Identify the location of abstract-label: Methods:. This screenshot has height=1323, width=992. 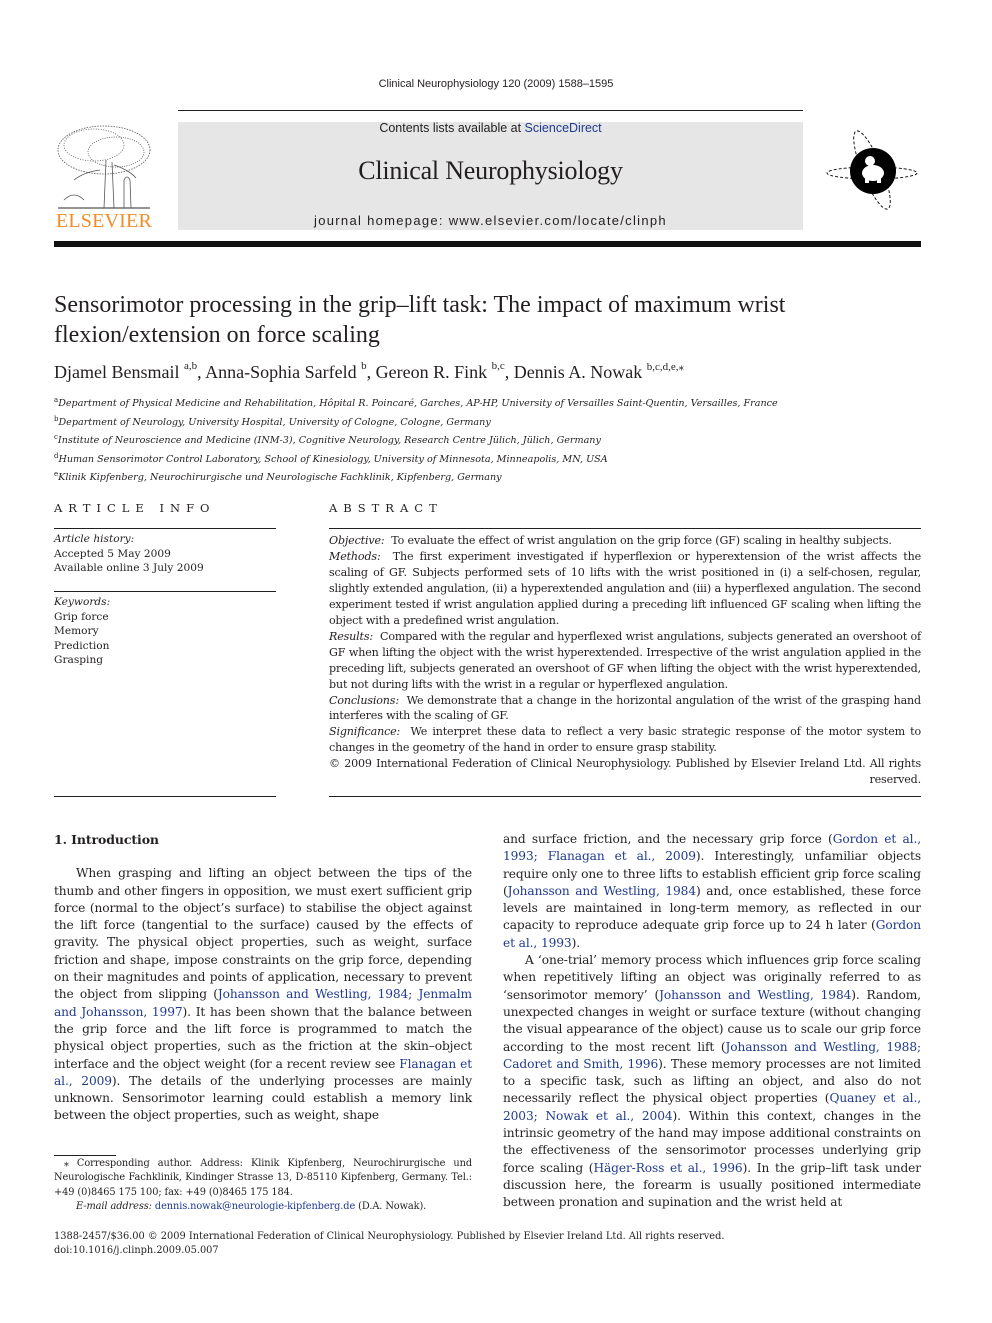
(355, 556).